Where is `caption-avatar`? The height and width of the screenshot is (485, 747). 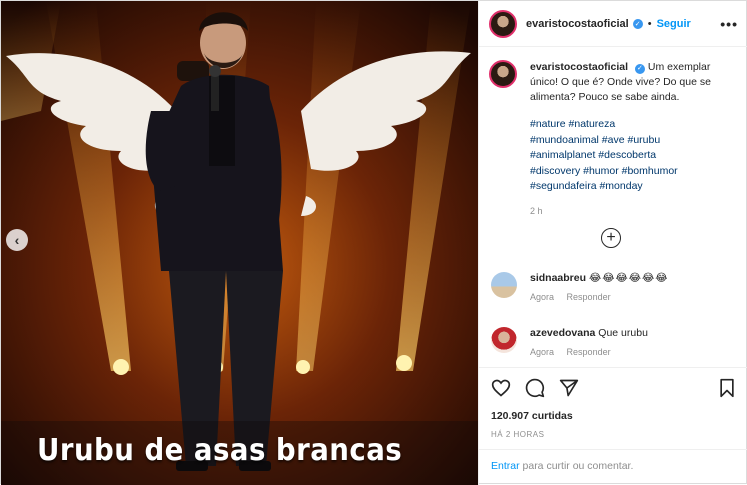 caption-avatar is located at coordinates (503, 74).